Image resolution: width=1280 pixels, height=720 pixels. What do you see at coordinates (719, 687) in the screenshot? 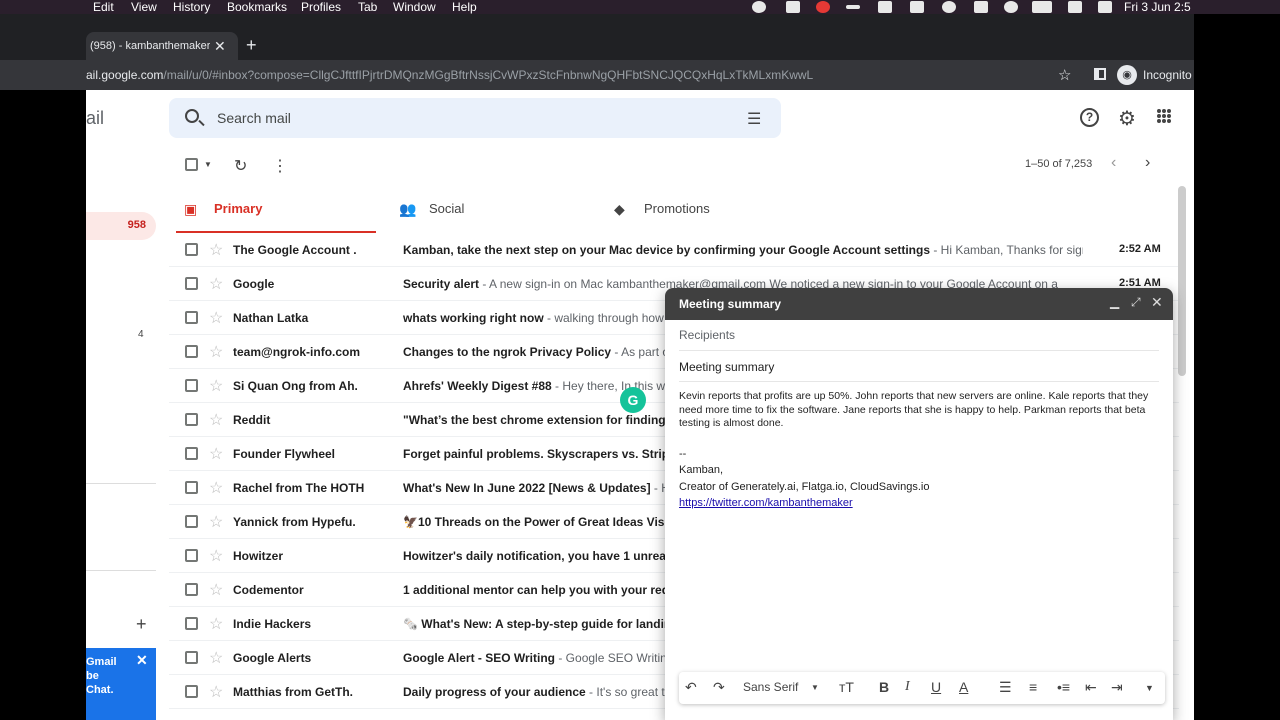
I see `redo-icon: ↷` at bounding box center [719, 687].